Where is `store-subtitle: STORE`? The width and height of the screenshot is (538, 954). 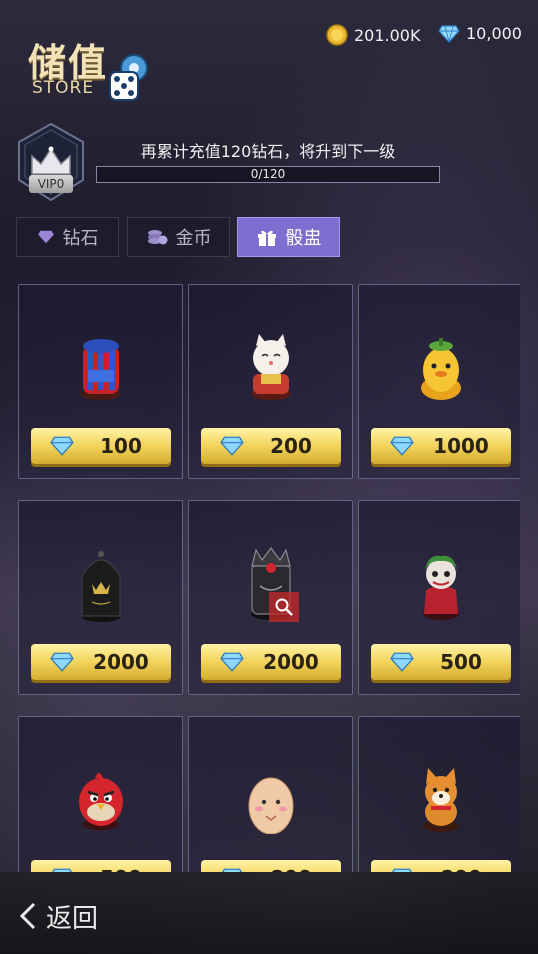
store-subtitle: STORE is located at coordinates (63, 88).